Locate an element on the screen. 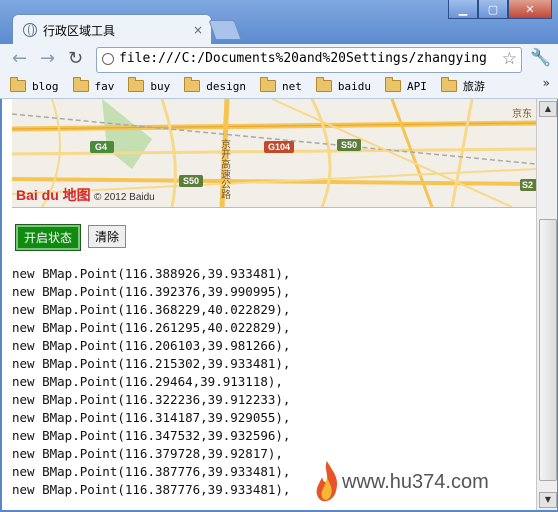  watermark-text: www.hu374.com is located at coordinates (415, 482).